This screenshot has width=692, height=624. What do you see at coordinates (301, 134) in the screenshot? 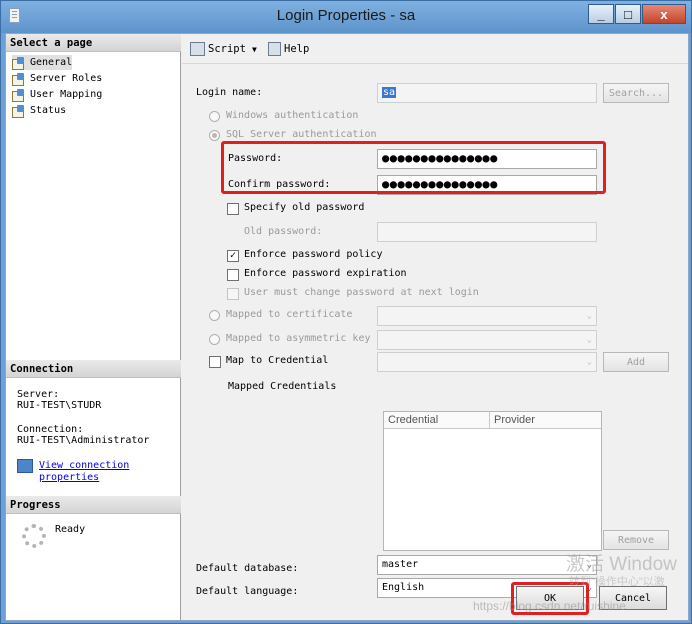
I see `sql-auth-label: SQL Server authentication` at bounding box center [301, 134].